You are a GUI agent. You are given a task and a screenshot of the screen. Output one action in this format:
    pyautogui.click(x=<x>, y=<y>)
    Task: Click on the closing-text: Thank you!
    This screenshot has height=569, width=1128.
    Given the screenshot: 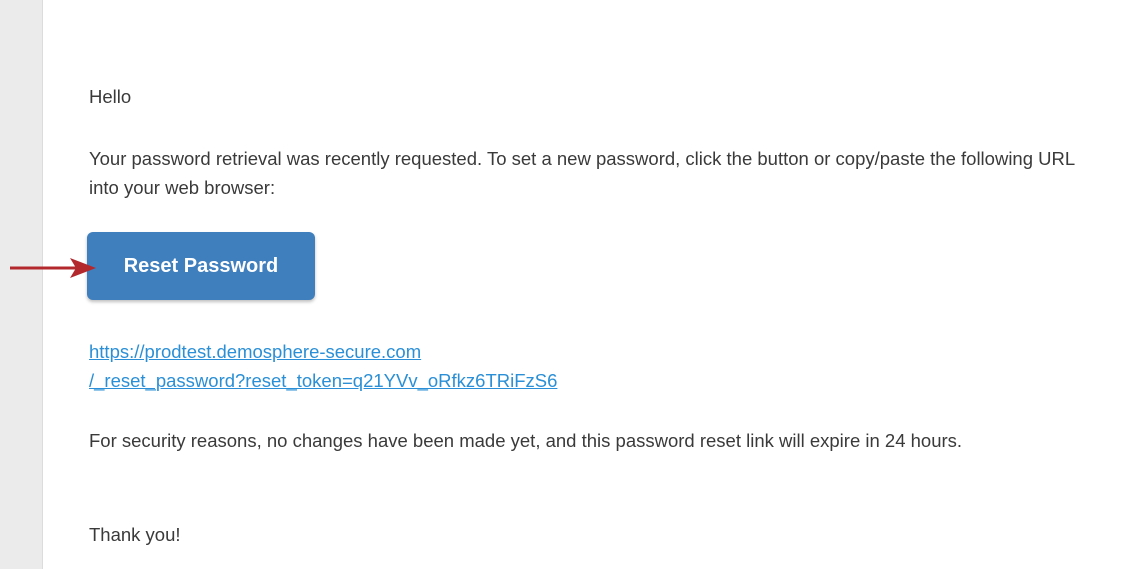 What is the action you would take?
    pyautogui.click(x=135, y=534)
    